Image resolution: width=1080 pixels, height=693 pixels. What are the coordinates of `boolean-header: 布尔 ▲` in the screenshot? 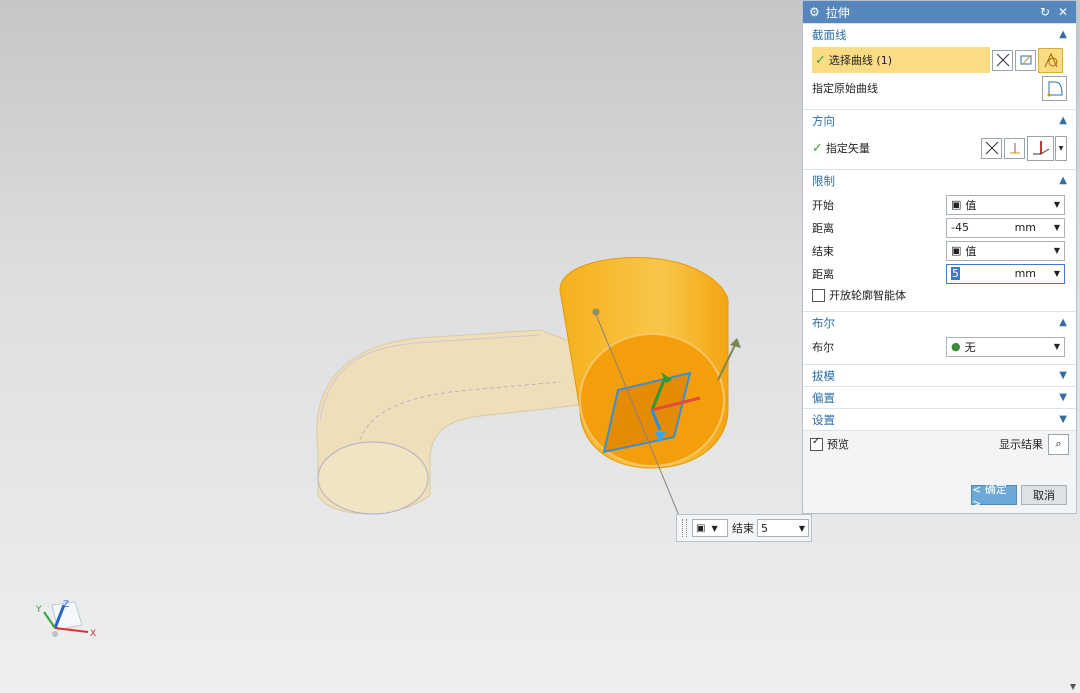 It's located at (939, 322).